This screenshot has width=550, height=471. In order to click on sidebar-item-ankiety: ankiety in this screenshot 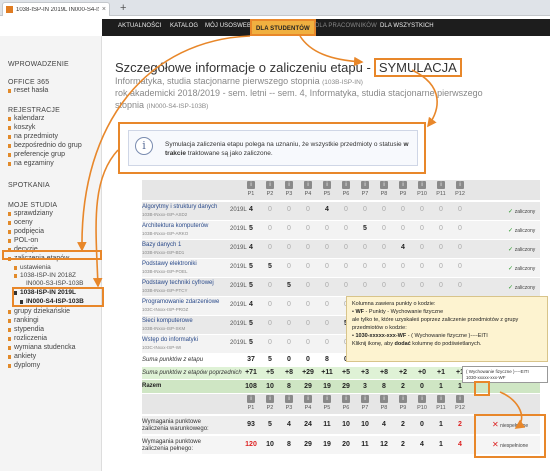, I will do `click(21, 356)`.